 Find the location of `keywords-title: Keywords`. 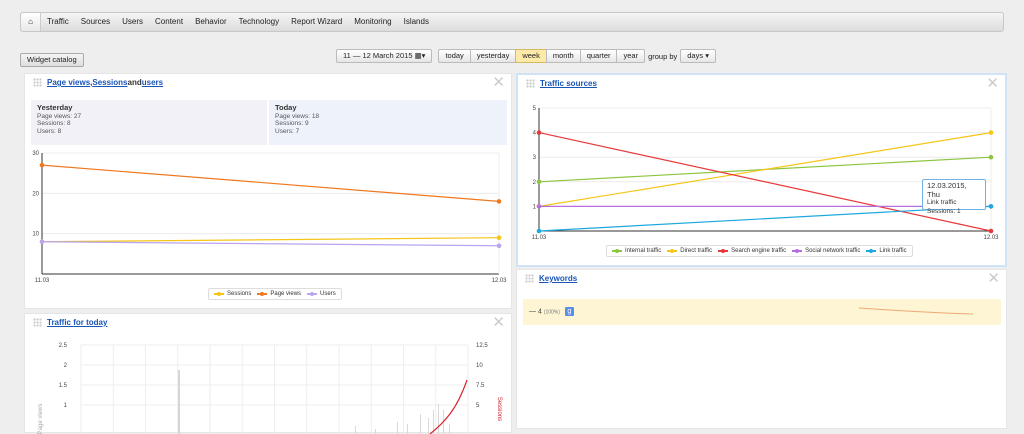

keywords-title: Keywords is located at coordinates (551, 278).